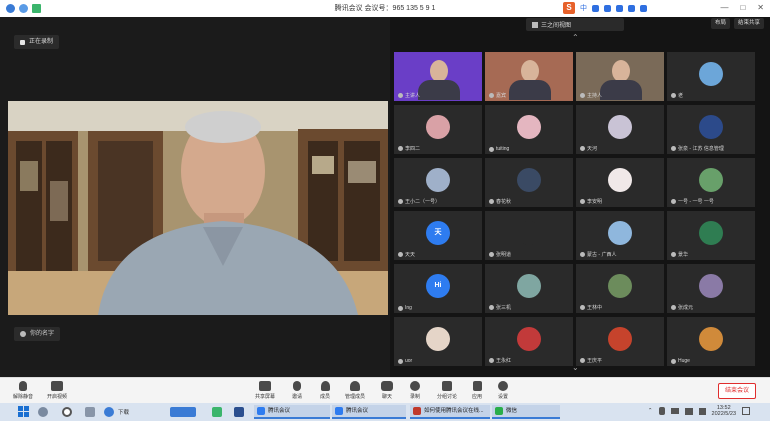  What do you see at coordinates (620, 76) in the screenshot?
I see `participant-tile: 主持人` at bounding box center [620, 76].